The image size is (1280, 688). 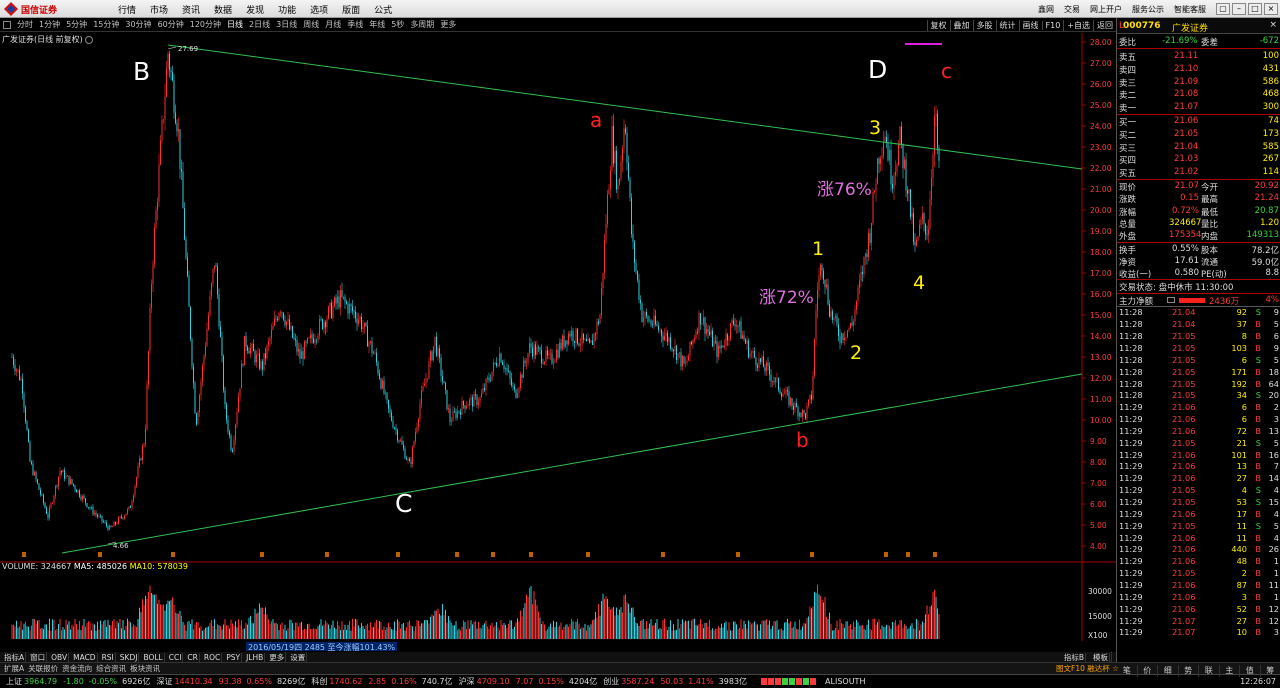 I want to click on period-tab: 周线, so click(x=311, y=24).